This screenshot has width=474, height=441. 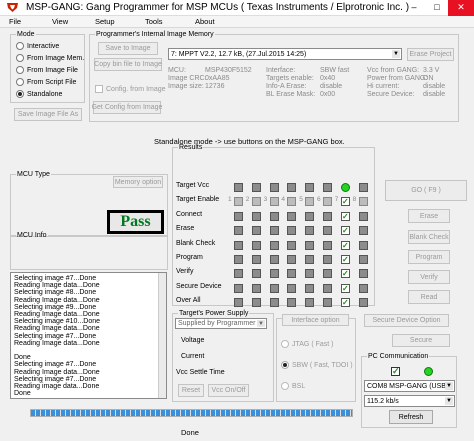 I want to click on mode-standalone-label: Standalone, so click(x=45, y=94).